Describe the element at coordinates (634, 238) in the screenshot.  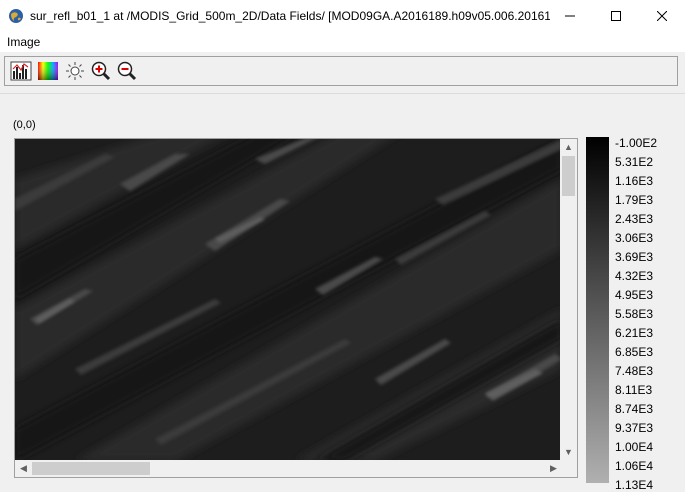
I see `colorbar-tick-label: 3.06E3` at that location.